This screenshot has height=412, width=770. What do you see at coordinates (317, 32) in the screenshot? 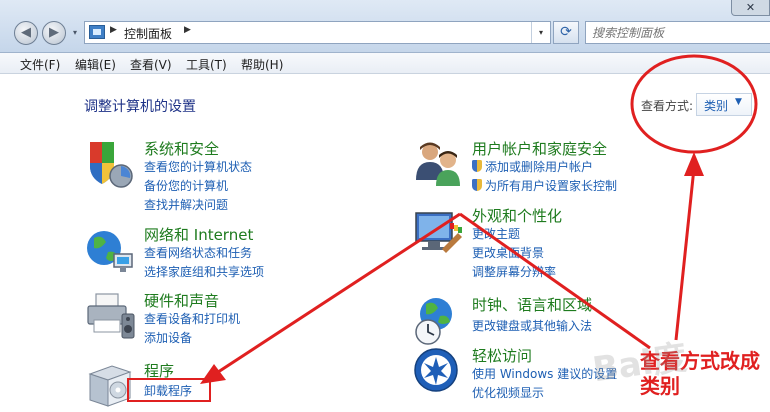
I see `address-bar: ▶ 控制面板 ▶ ▾` at bounding box center [317, 32].